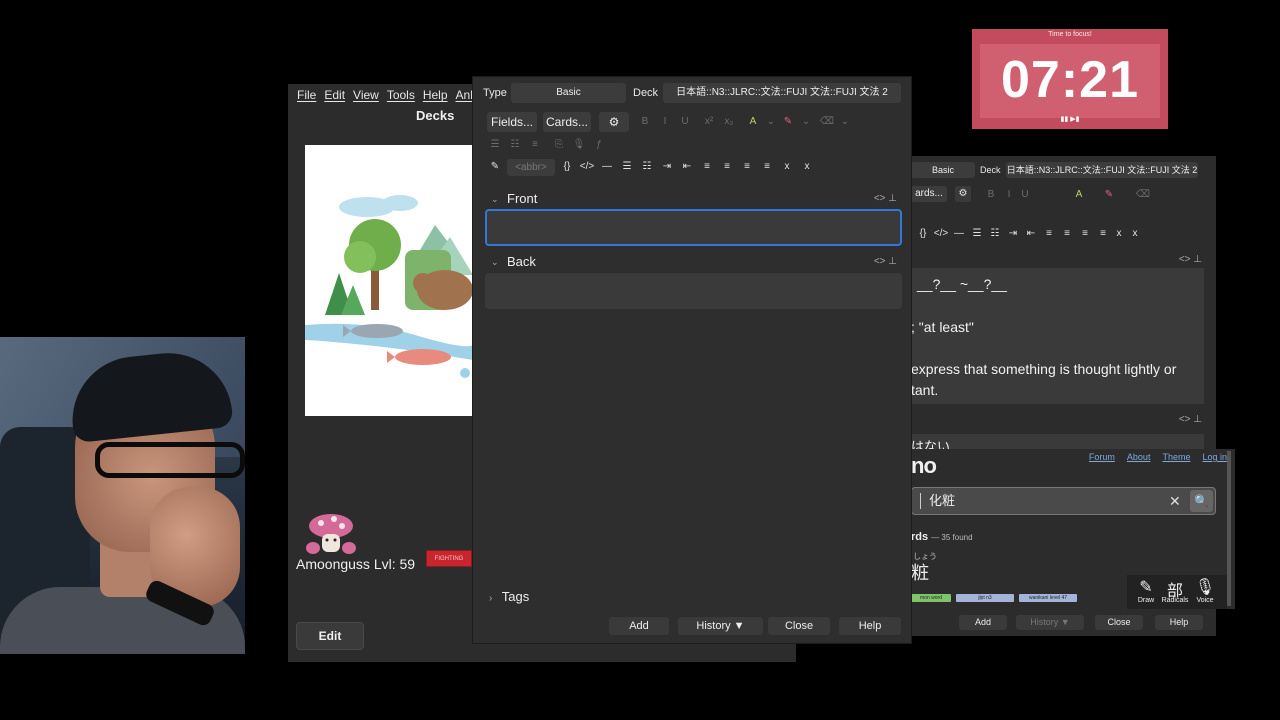  What do you see at coordinates (1050, 622) in the screenshot?
I see `bg-history-button: History ▼` at bounding box center [1050, 622].